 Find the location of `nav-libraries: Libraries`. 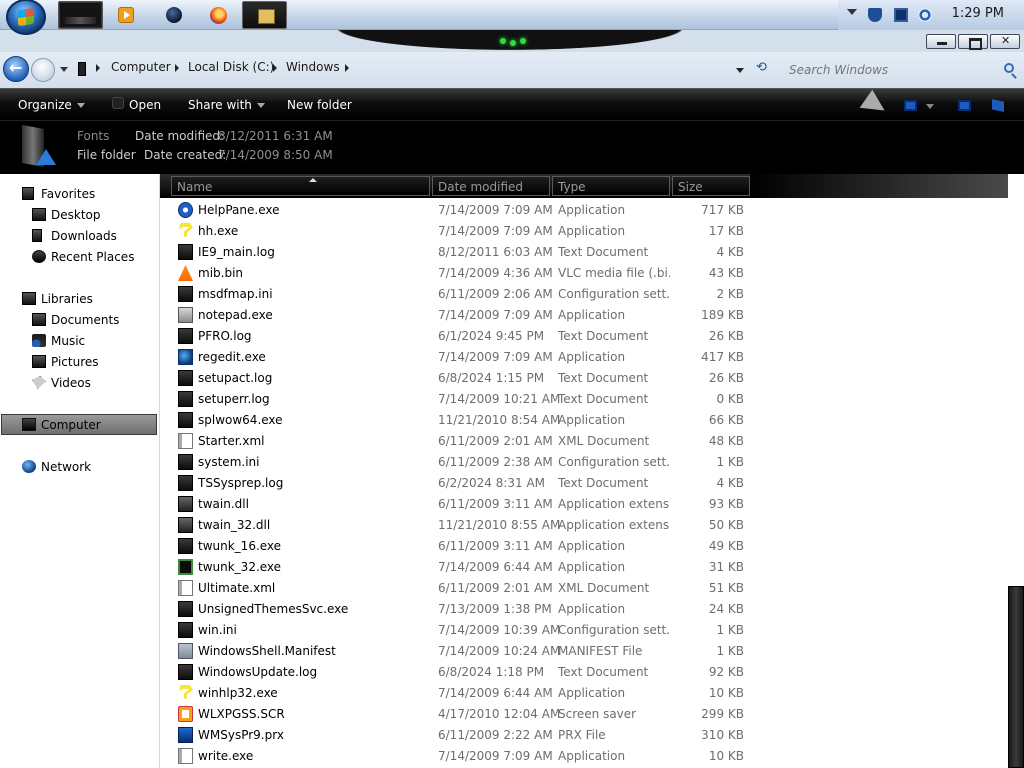

nav-libraries: Libraries is located at coordinates (79, 299).